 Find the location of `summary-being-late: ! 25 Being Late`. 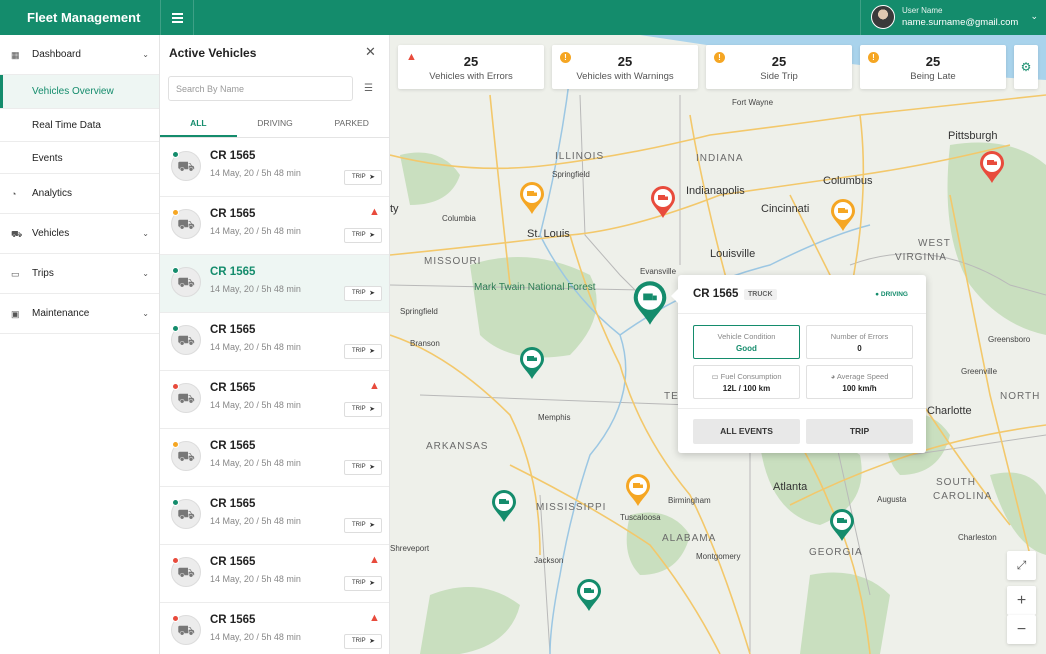

summary-being-late: ! 25 Being Late is located at coordinates (933, 67).